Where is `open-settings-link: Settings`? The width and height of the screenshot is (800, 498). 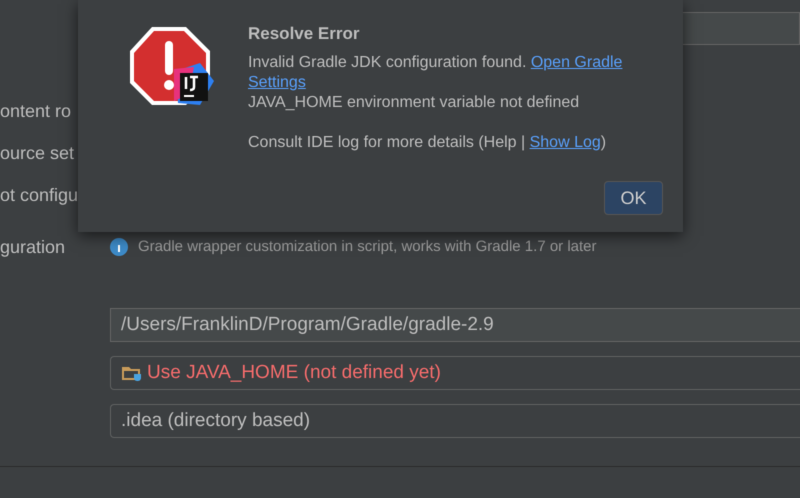 open-settings-link: Settings is located at coordinates (277, 82).